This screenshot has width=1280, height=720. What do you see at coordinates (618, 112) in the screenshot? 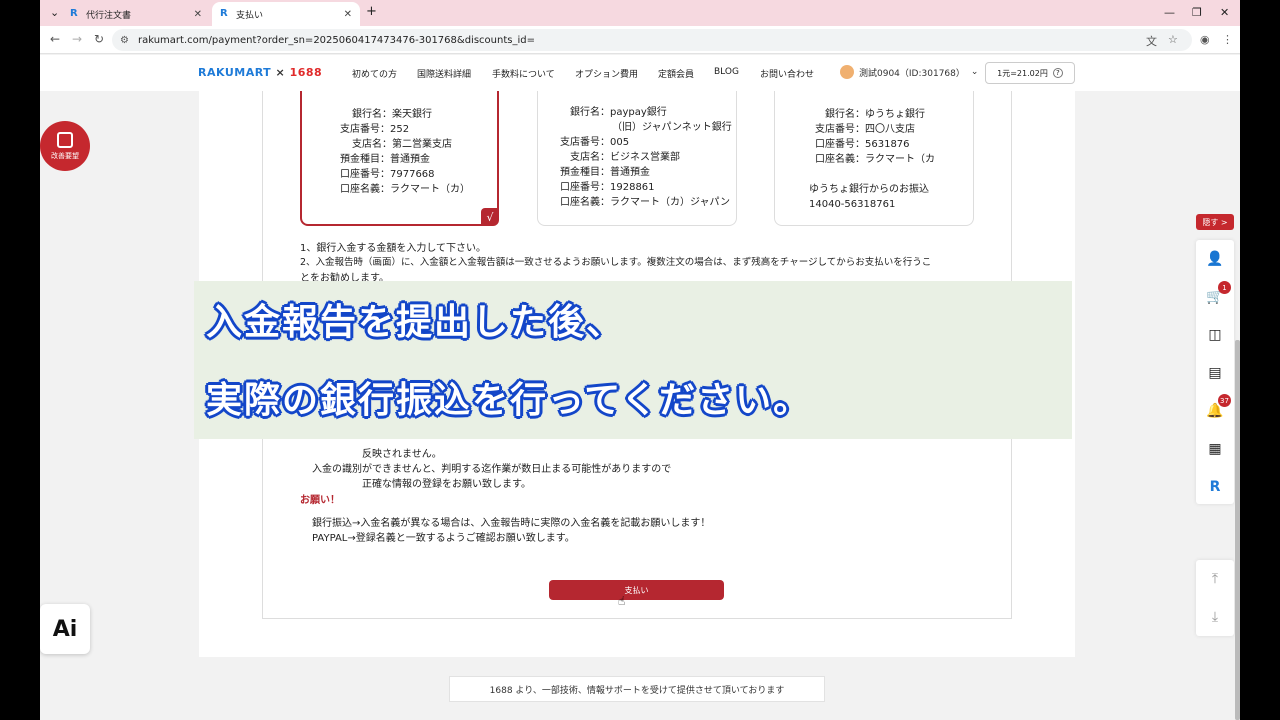
I see `bank-line: 銀行名：paypay銀行` at bounding box center [618, 112].